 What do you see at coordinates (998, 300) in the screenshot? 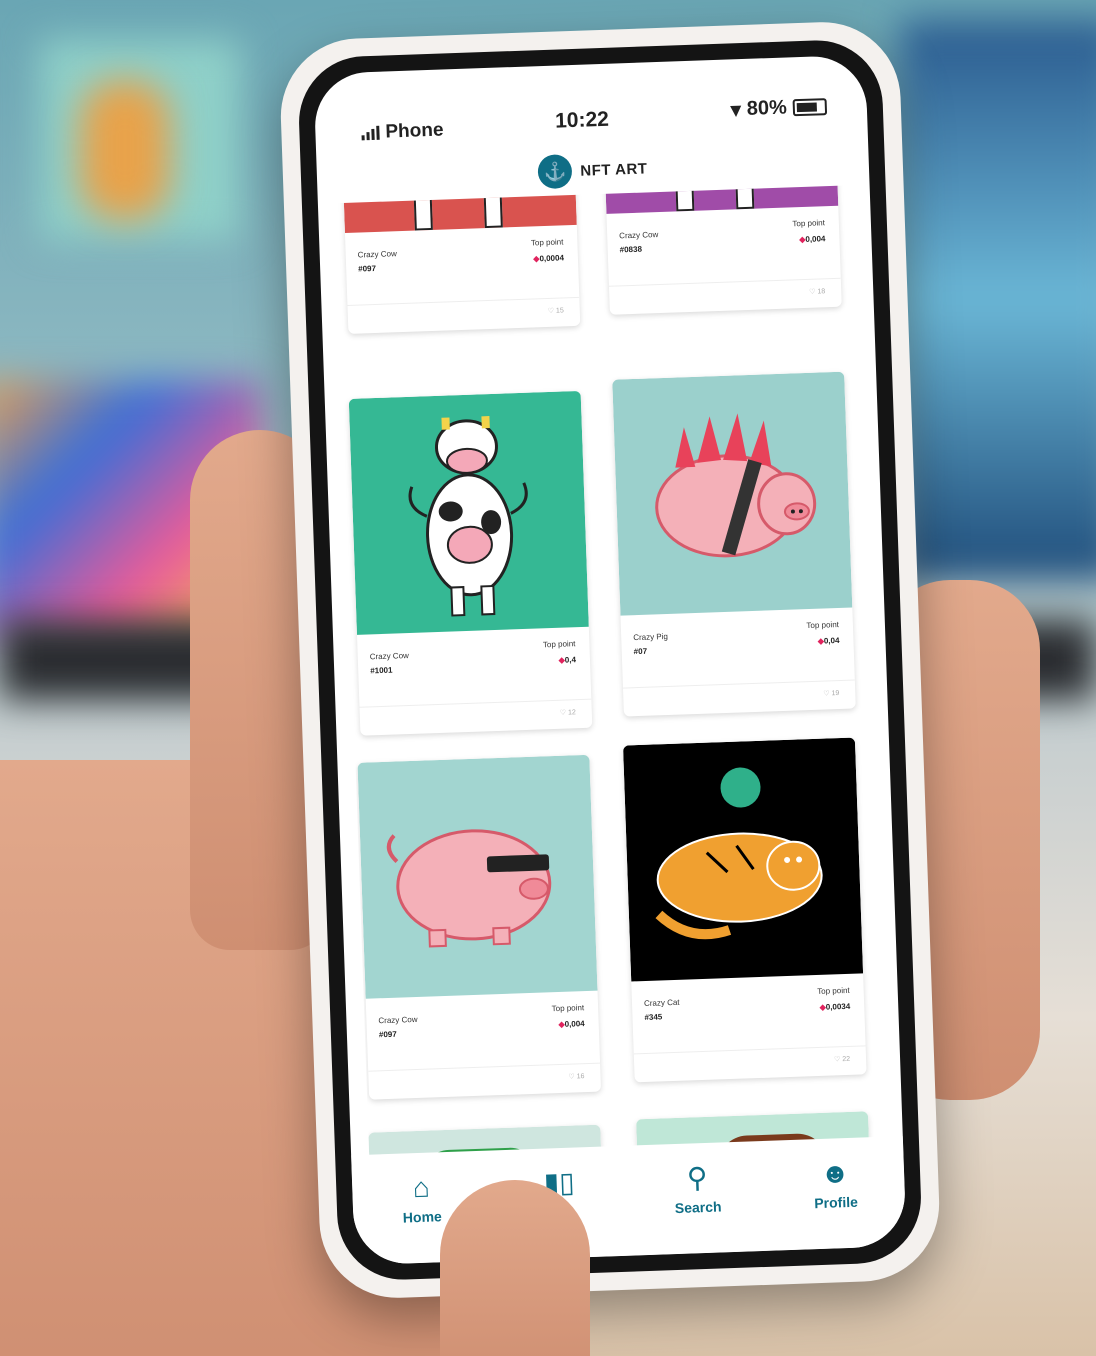
I see `background-art-right` at bounding box center [998, 300].